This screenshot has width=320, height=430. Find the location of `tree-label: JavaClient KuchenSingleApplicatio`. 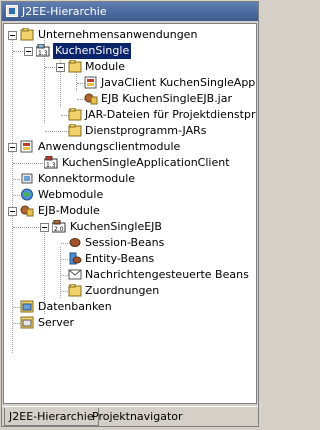

tree-label: JavaClient KuchenSingleApplicatio is located at coordinates (179, 82).